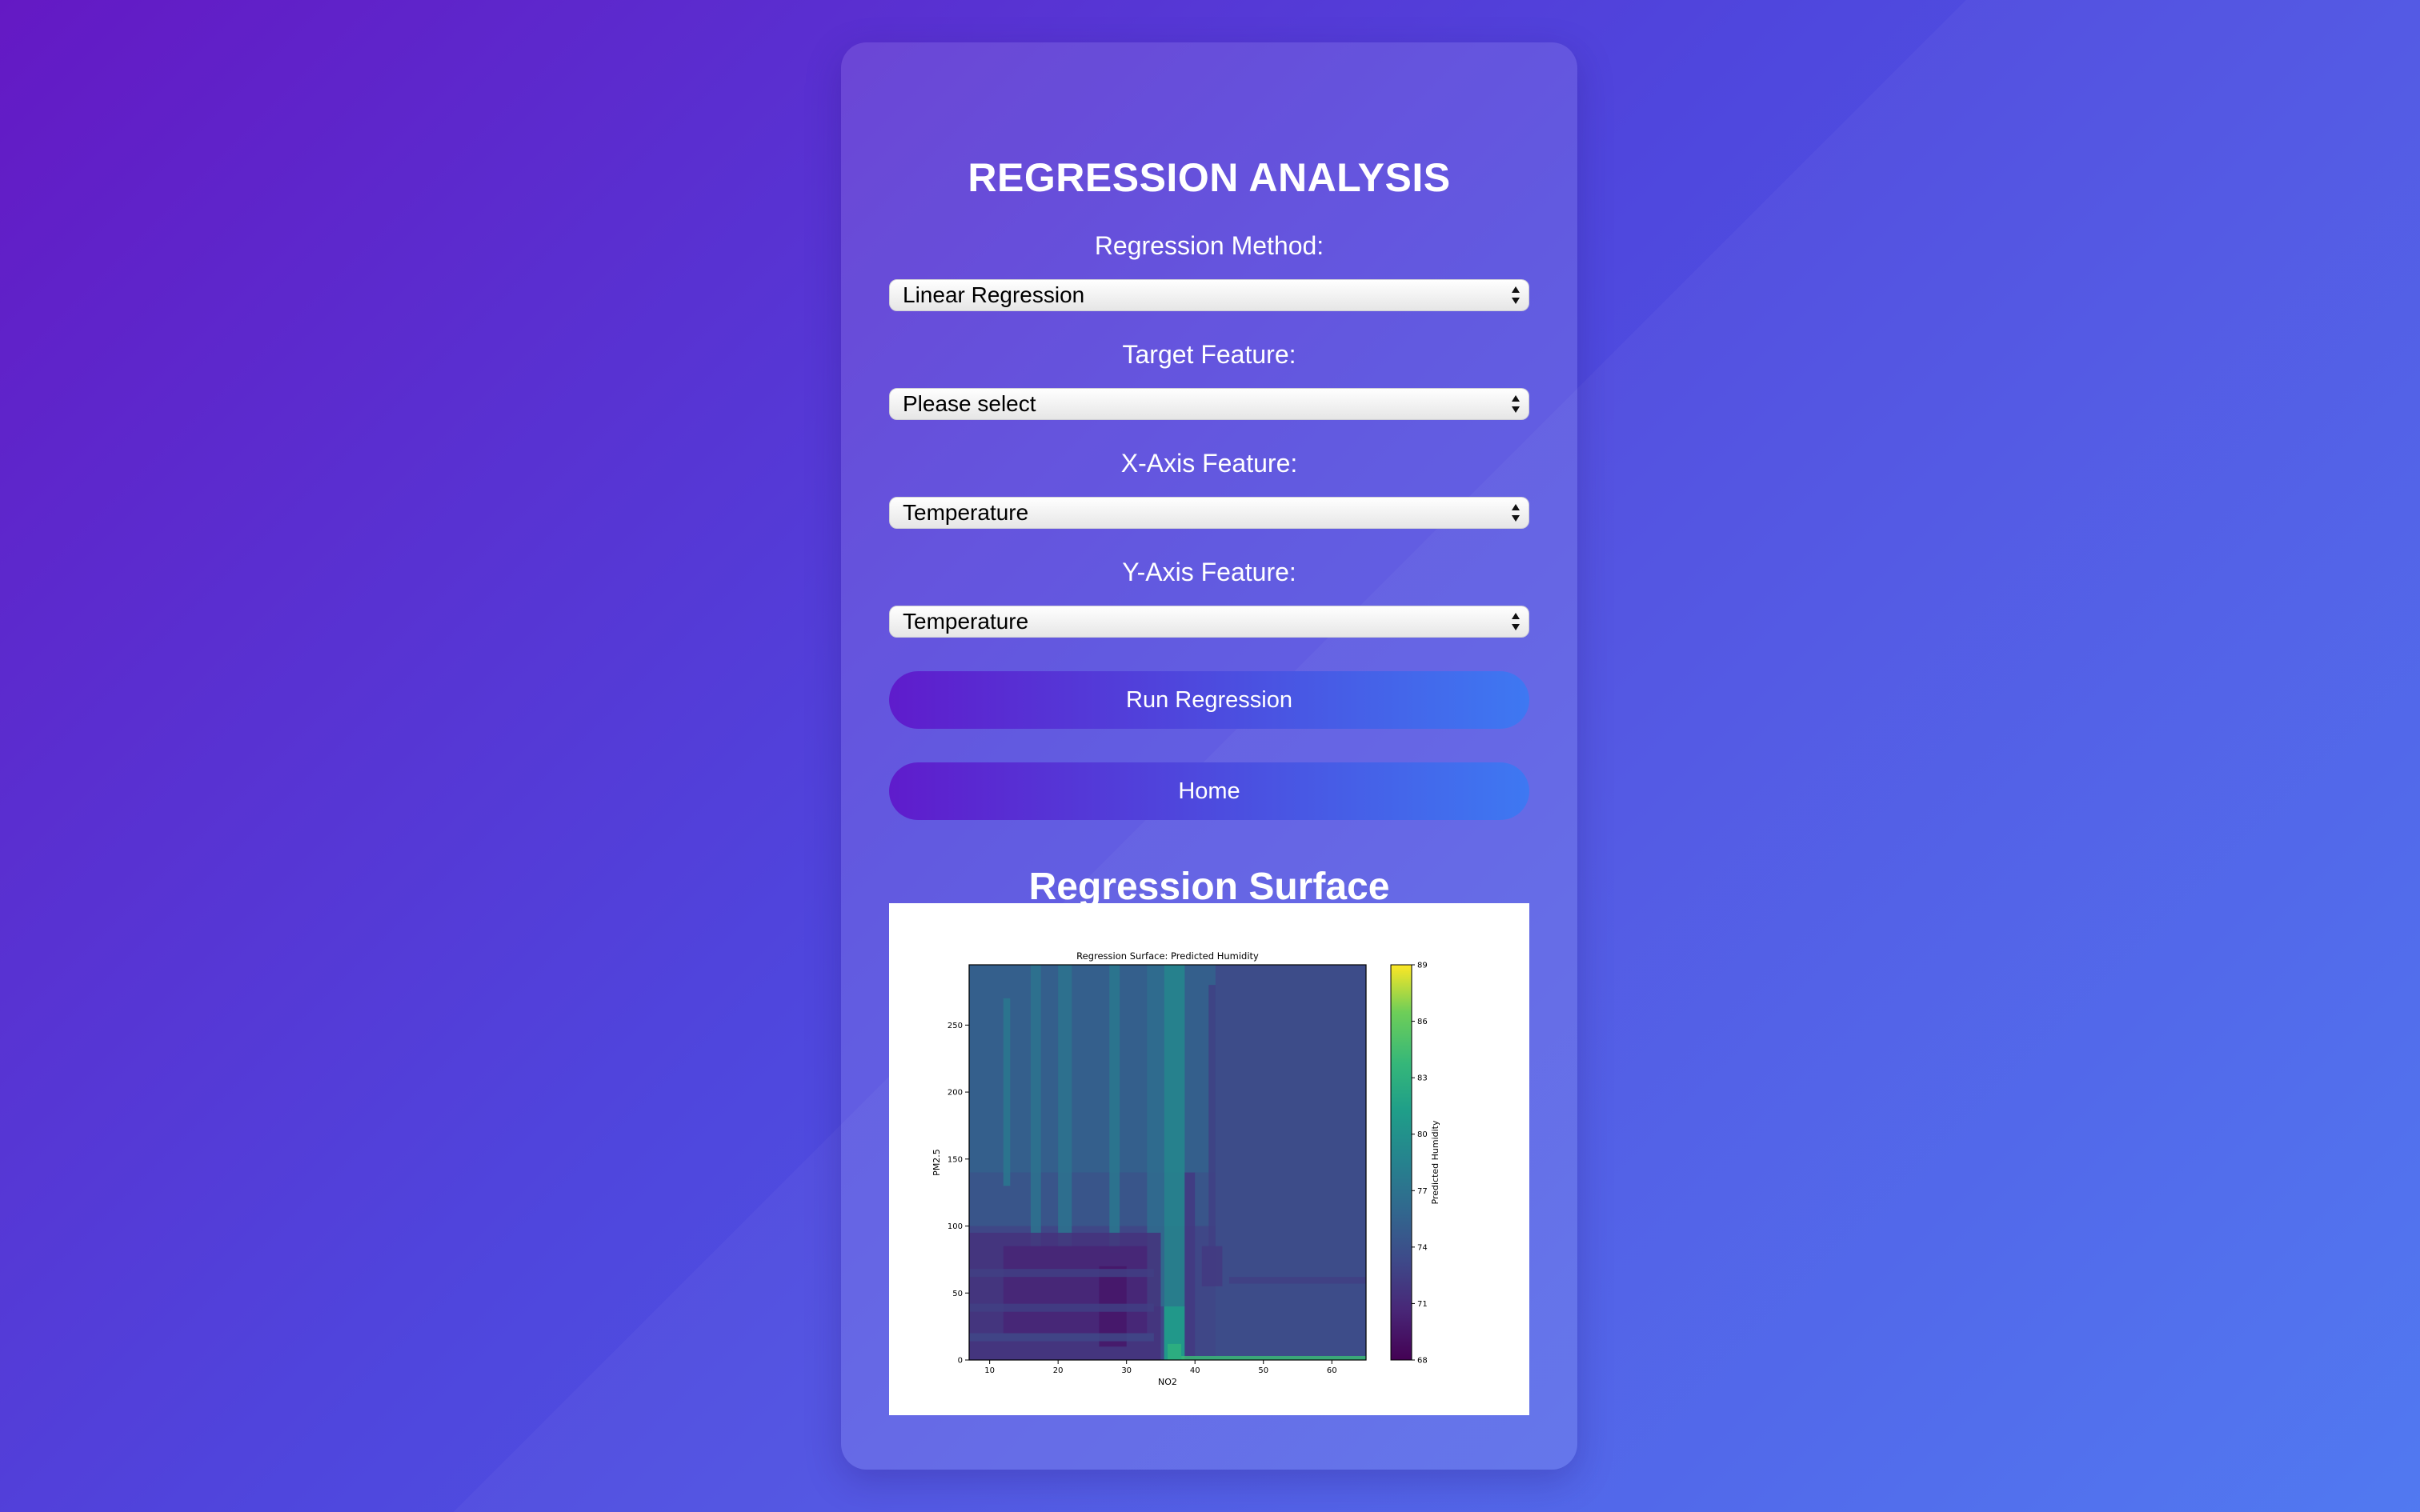  What do you see at coordinates (1209, 622) in the screenshot?
I see `y-axis-feature-select: Temperature` at bounding box center [1209, 622].